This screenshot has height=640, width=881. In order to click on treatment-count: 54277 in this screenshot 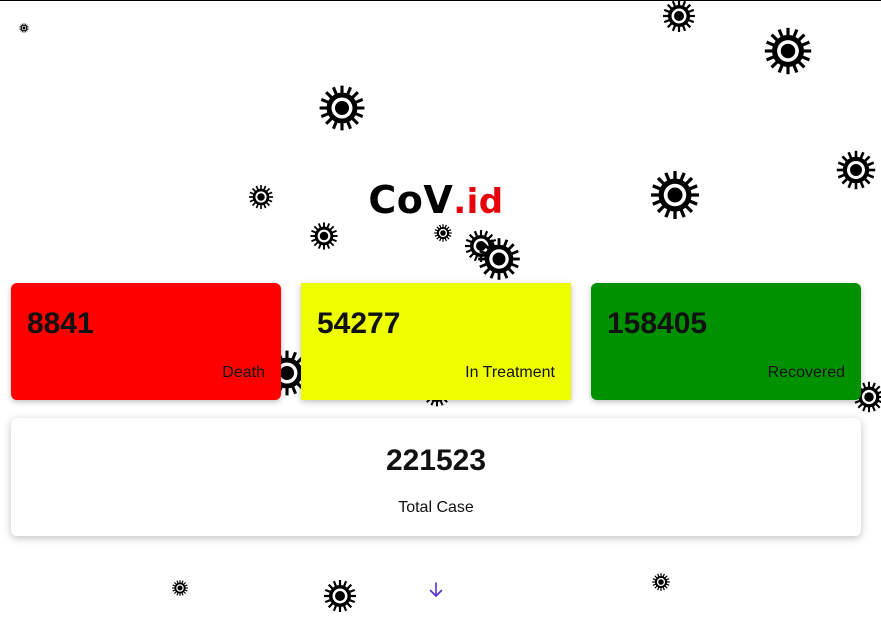, I will do `click(359, 323)`.